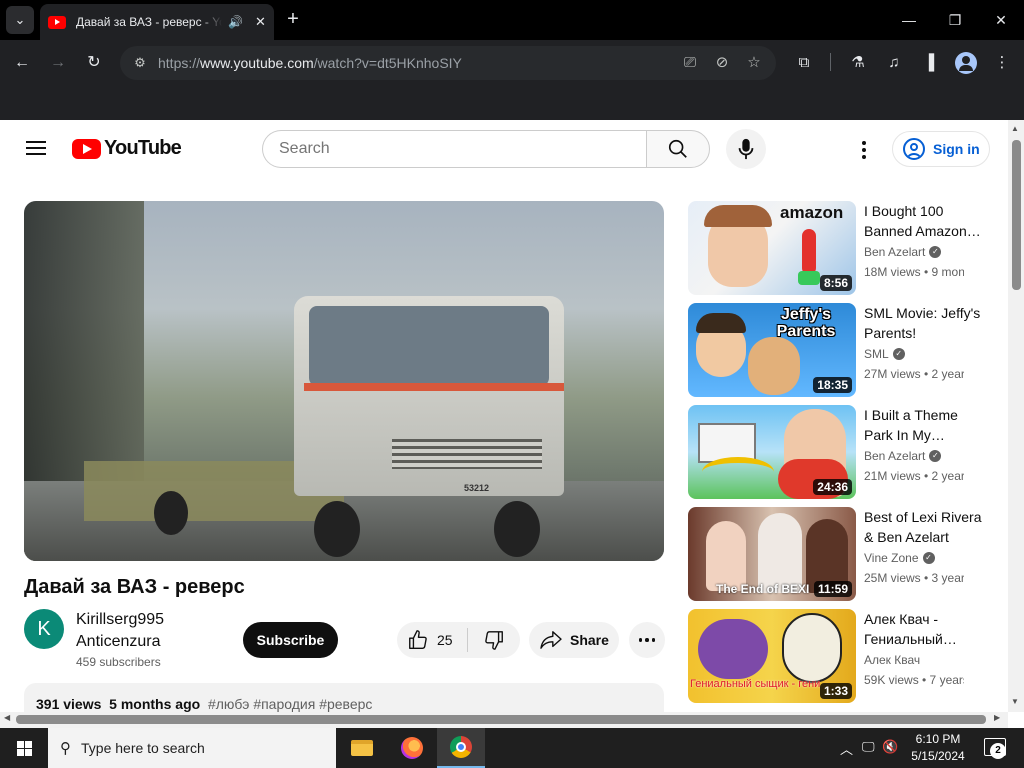 The height and width of the screenshot is (768, 1024). What do you see at coordinates (846, 748) in the screenshot?
I see `tray-chevron-up-icon: ︿` at bounding box center [846, 748].